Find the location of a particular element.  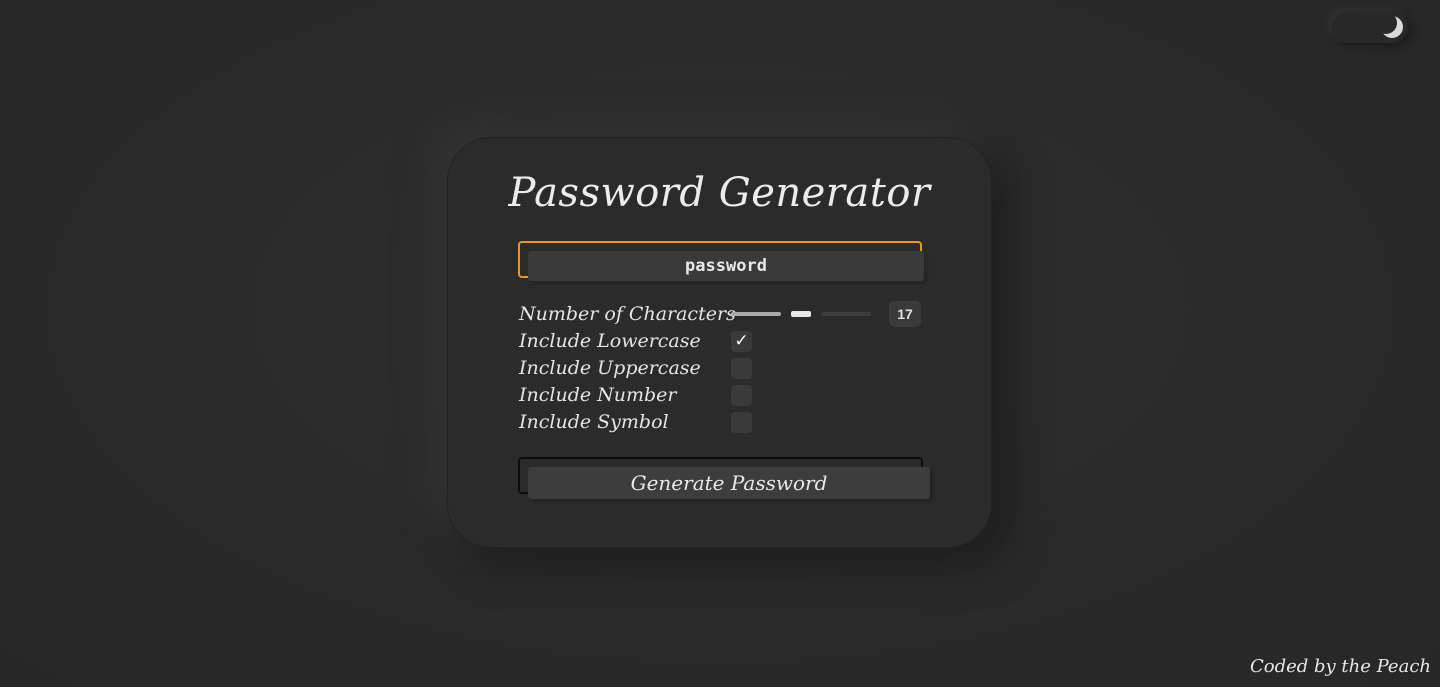

slider-track-empty is located at coordinates (846, 314).